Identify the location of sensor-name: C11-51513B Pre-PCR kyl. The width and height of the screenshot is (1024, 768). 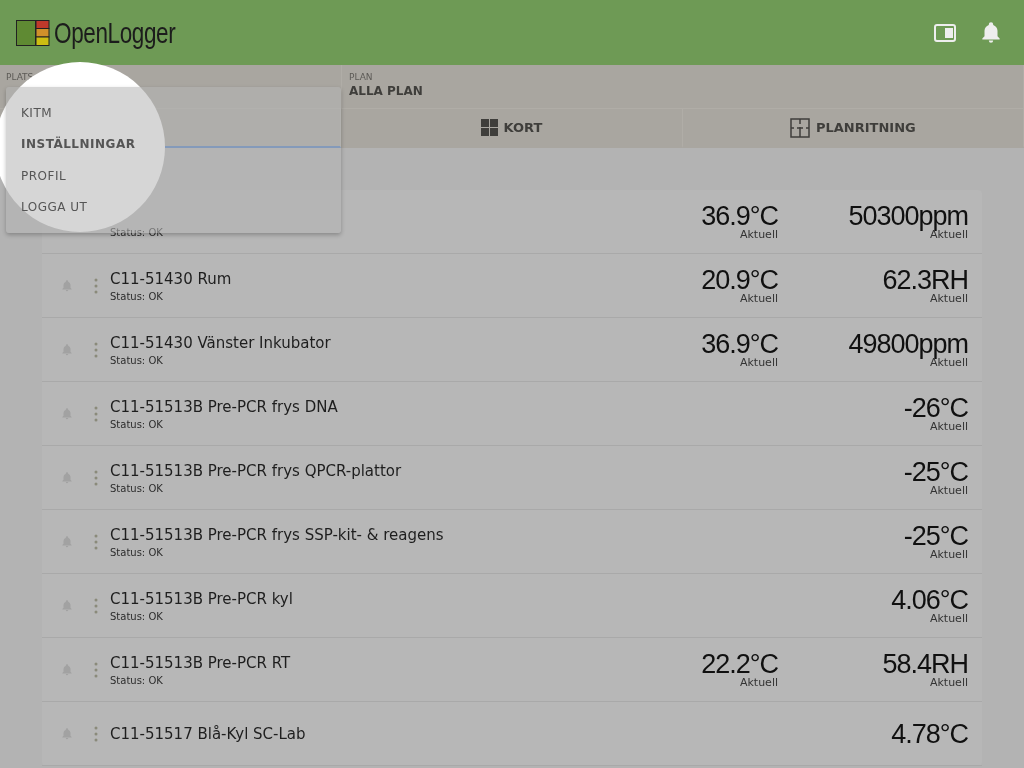
(202, 598).